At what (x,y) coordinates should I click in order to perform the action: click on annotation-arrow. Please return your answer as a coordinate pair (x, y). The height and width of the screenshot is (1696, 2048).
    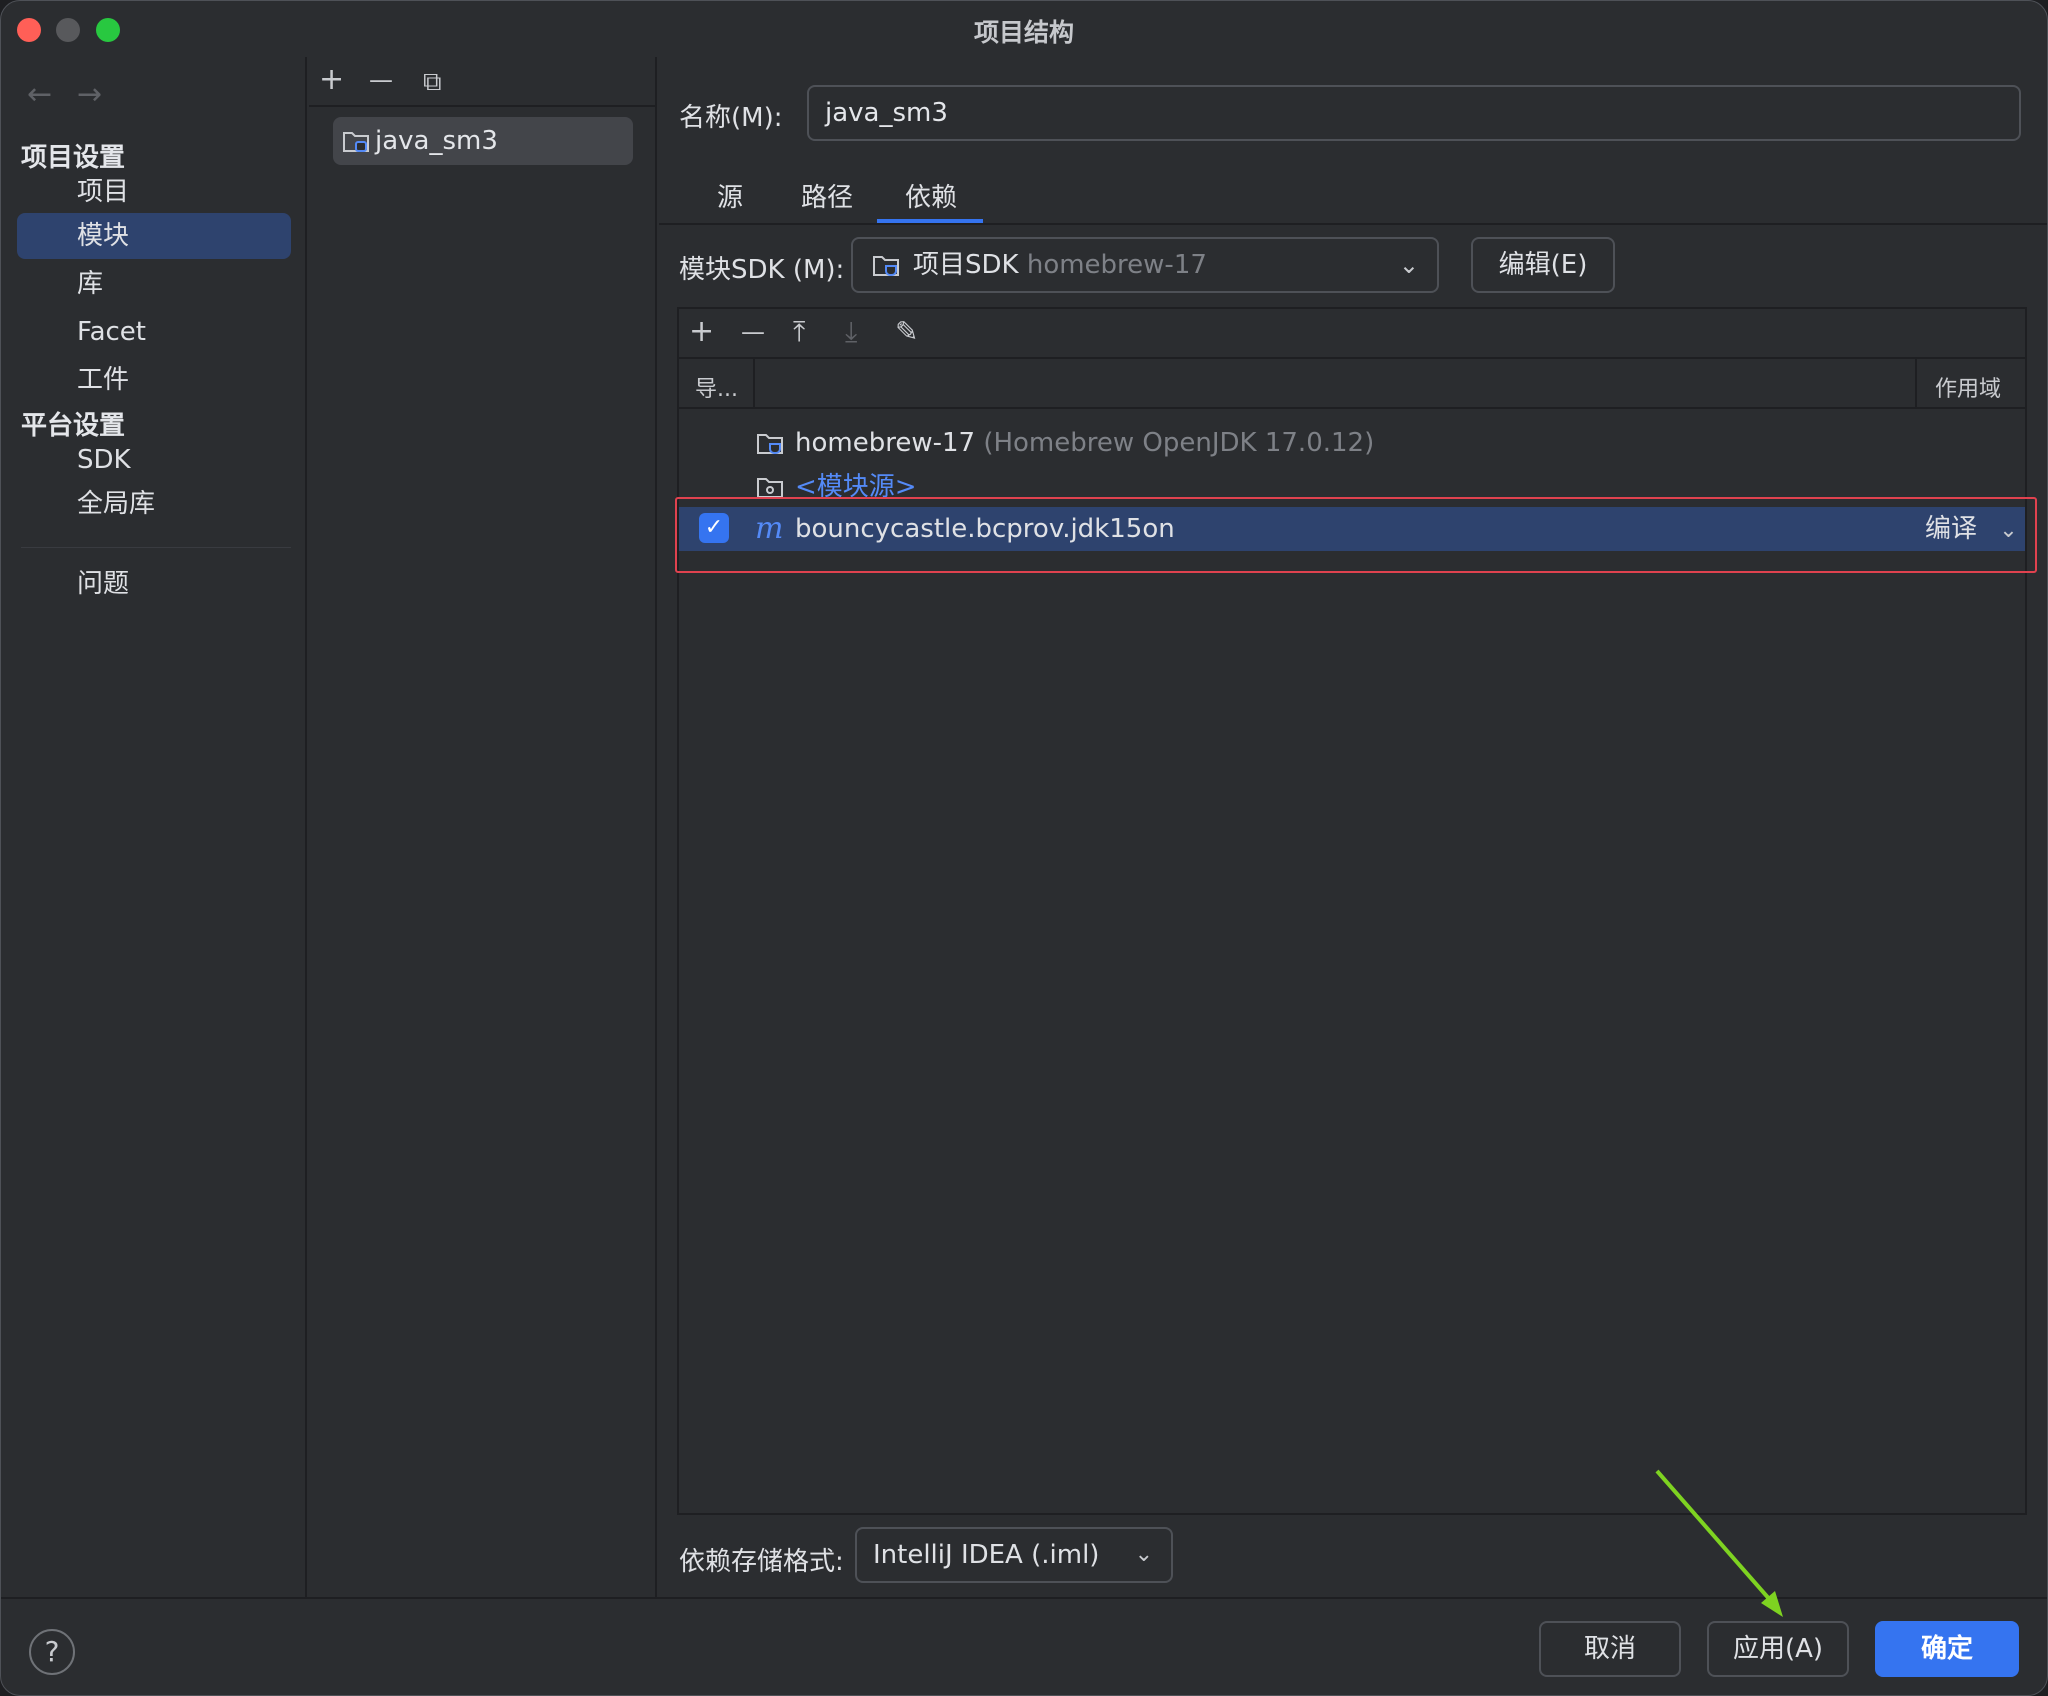
    Looking at the image, I should click on (1719, 1543).